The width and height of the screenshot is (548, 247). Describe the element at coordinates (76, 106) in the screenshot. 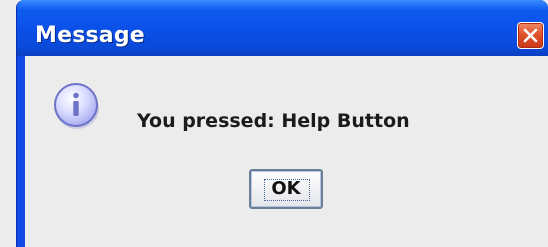

I see `information-icon` at that location.